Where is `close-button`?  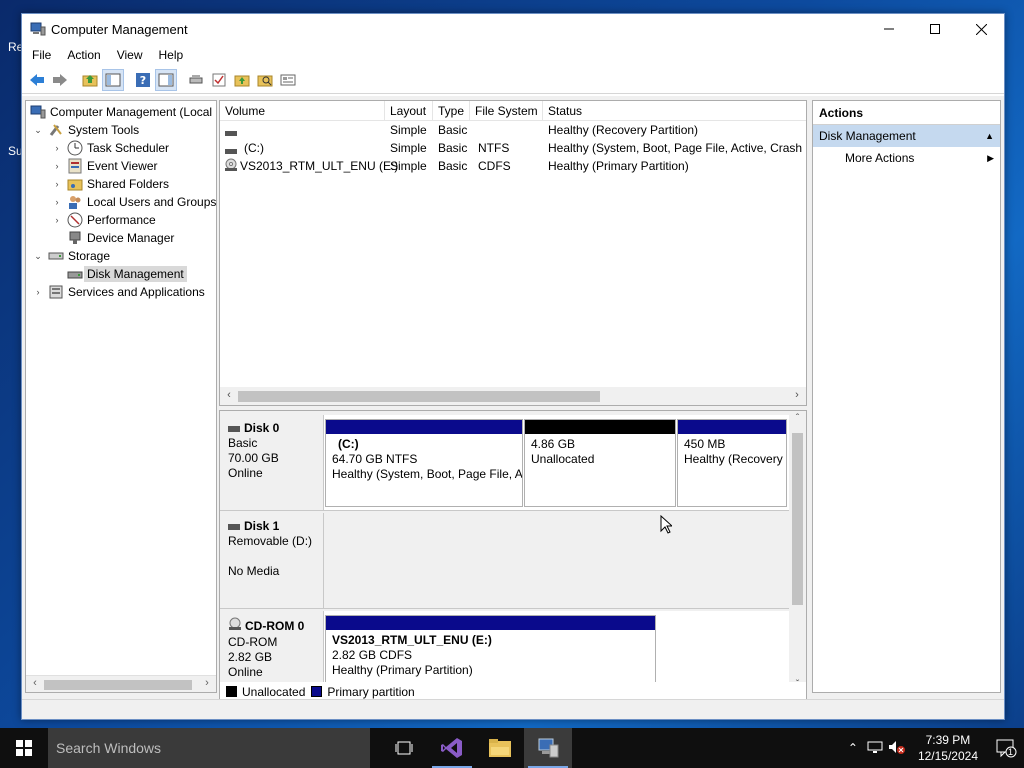 close-button is located at coordinates (981, 29).